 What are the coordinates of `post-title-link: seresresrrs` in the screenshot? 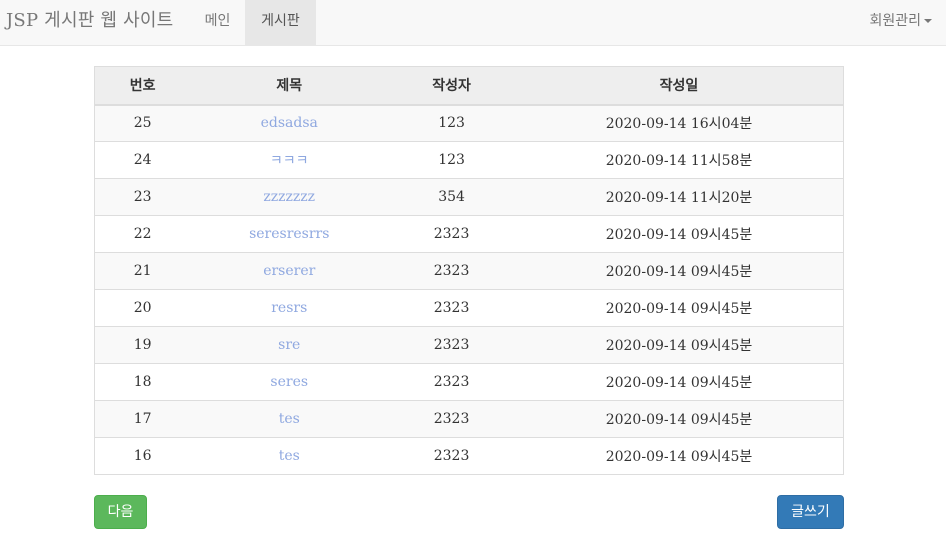 It's located at (289, 234).